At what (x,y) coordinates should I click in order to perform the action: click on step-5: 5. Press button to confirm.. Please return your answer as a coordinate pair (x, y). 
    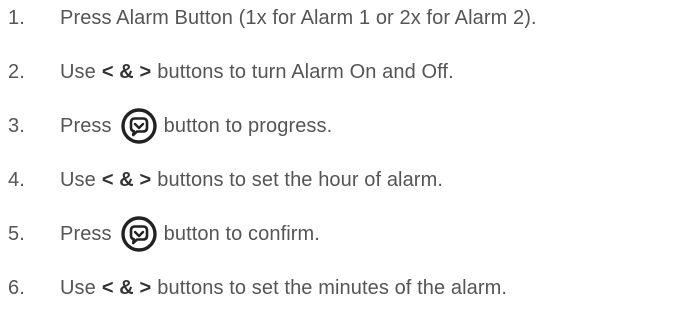
    Looking at the image, I should click on (160, 234).